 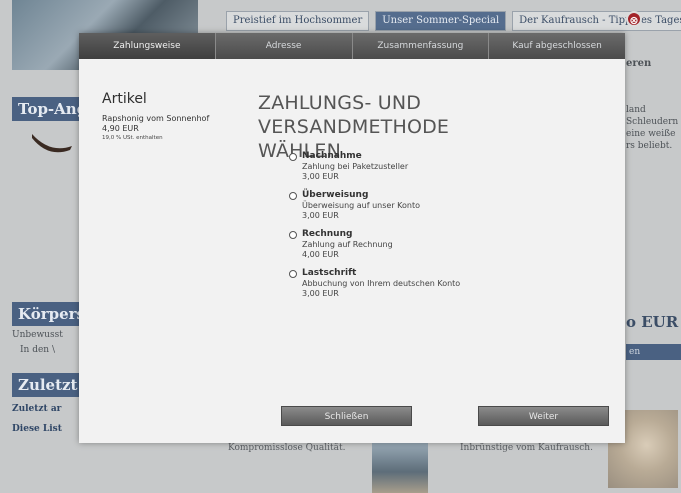 I want to click on step-zahlungsweise: Zahlungsweise, so click(x=147, y=46).